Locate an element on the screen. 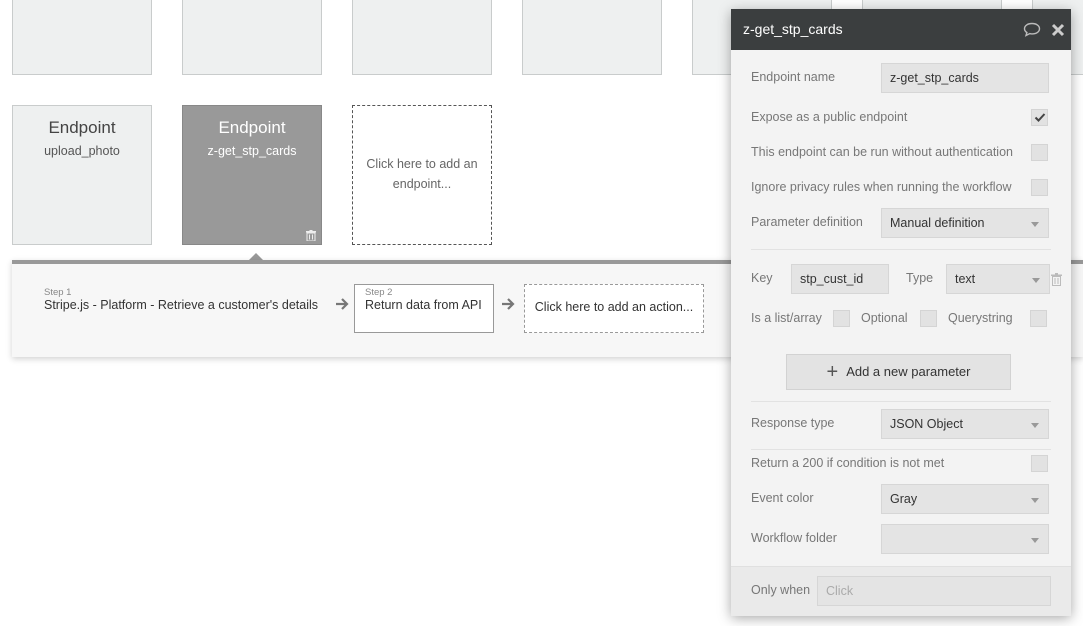 Image resolution: width=1083 pixels, height=626 pixels. panel-footer: Only when Click is located at coordinates (901, 591).